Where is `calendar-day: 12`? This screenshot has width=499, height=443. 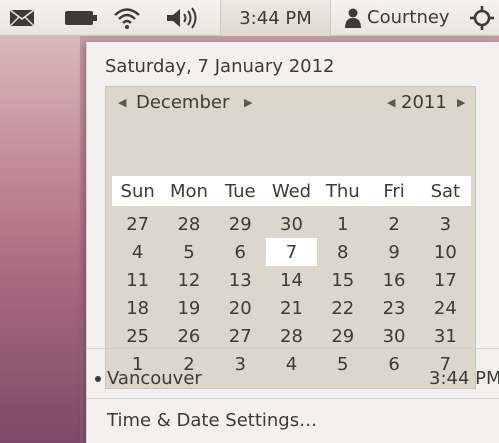
calendar-day: 12 is located at coordinates (188, 280).